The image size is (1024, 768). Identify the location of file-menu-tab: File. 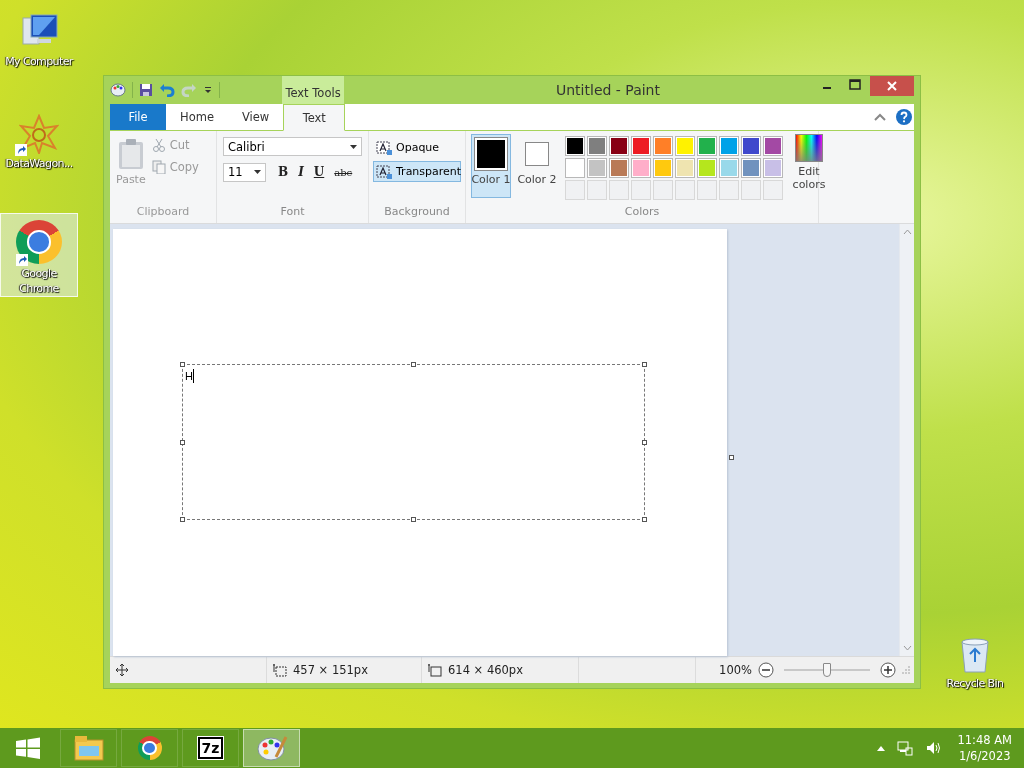
(138, 117).